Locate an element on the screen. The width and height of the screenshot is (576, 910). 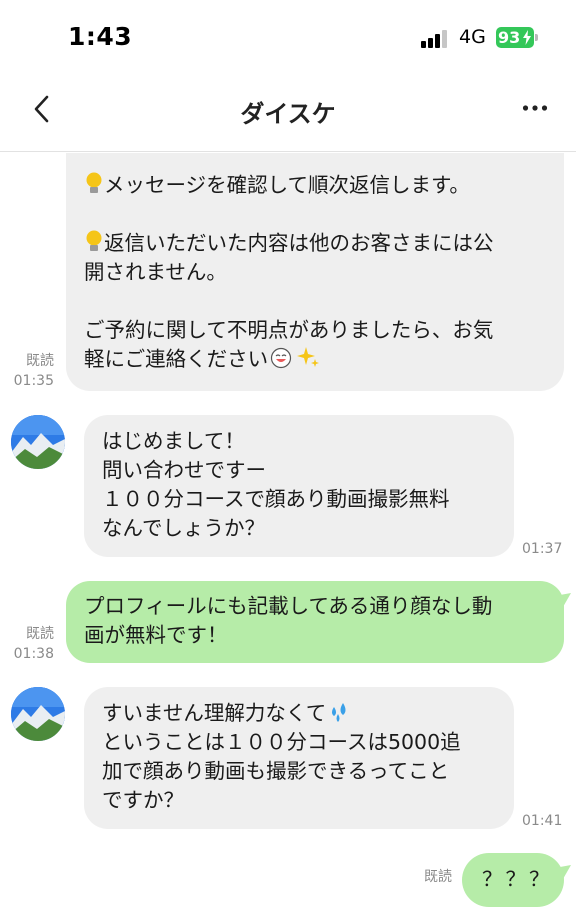
message-line: 加で顔あり動画も撮影できるってこと is located at coordinates (276, 771).